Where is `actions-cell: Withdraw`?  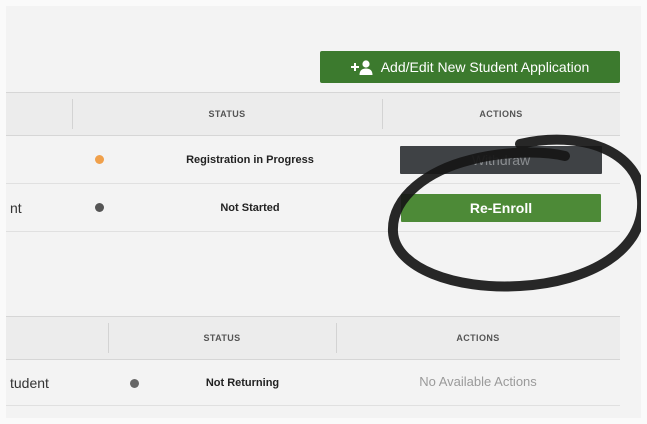 actions-cell: Withdraw is located at coordinates (501, 159).